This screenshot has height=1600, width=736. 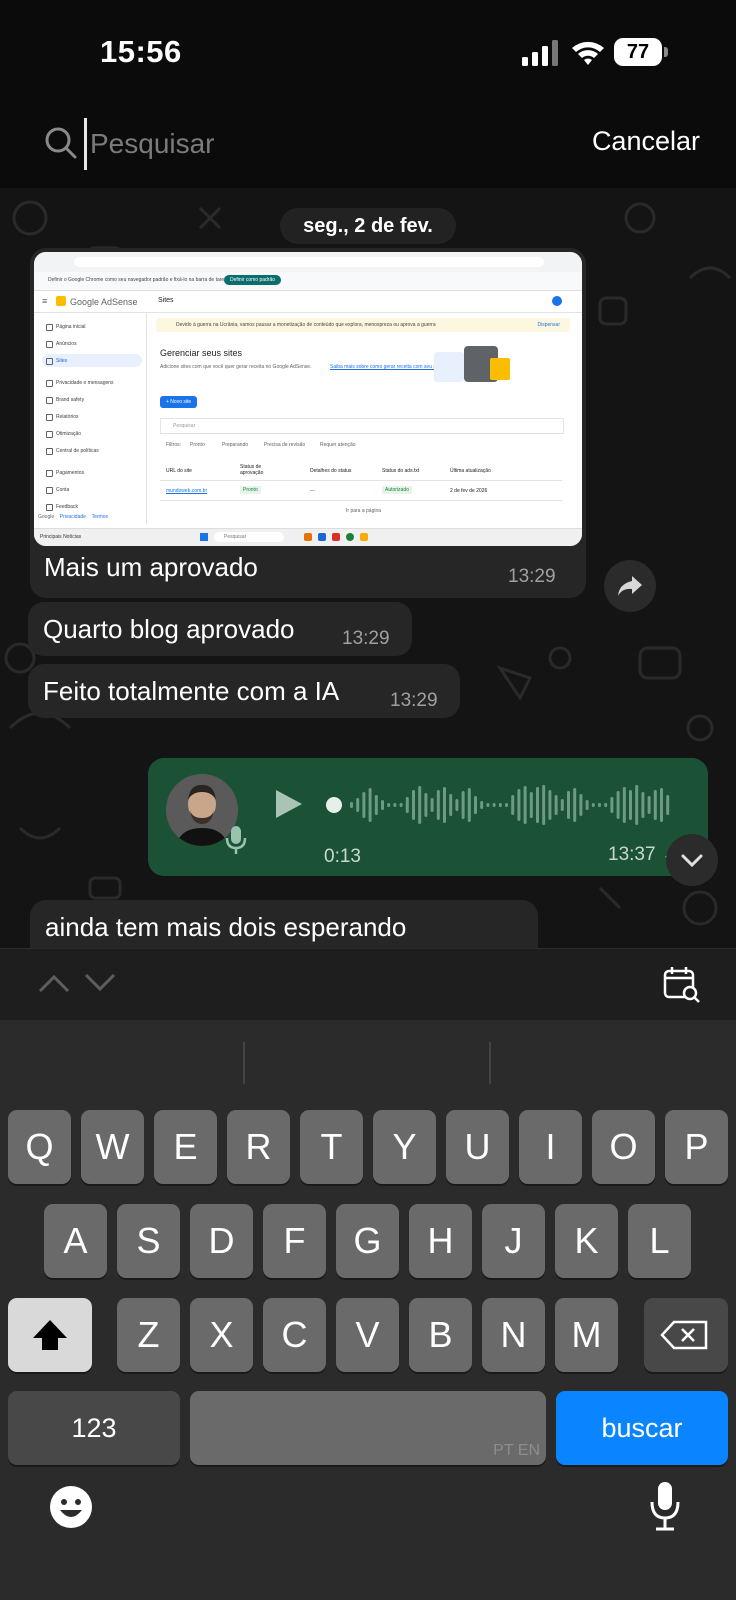 I want to click on search-go-key: buscar, so click(x=642, y=1428).